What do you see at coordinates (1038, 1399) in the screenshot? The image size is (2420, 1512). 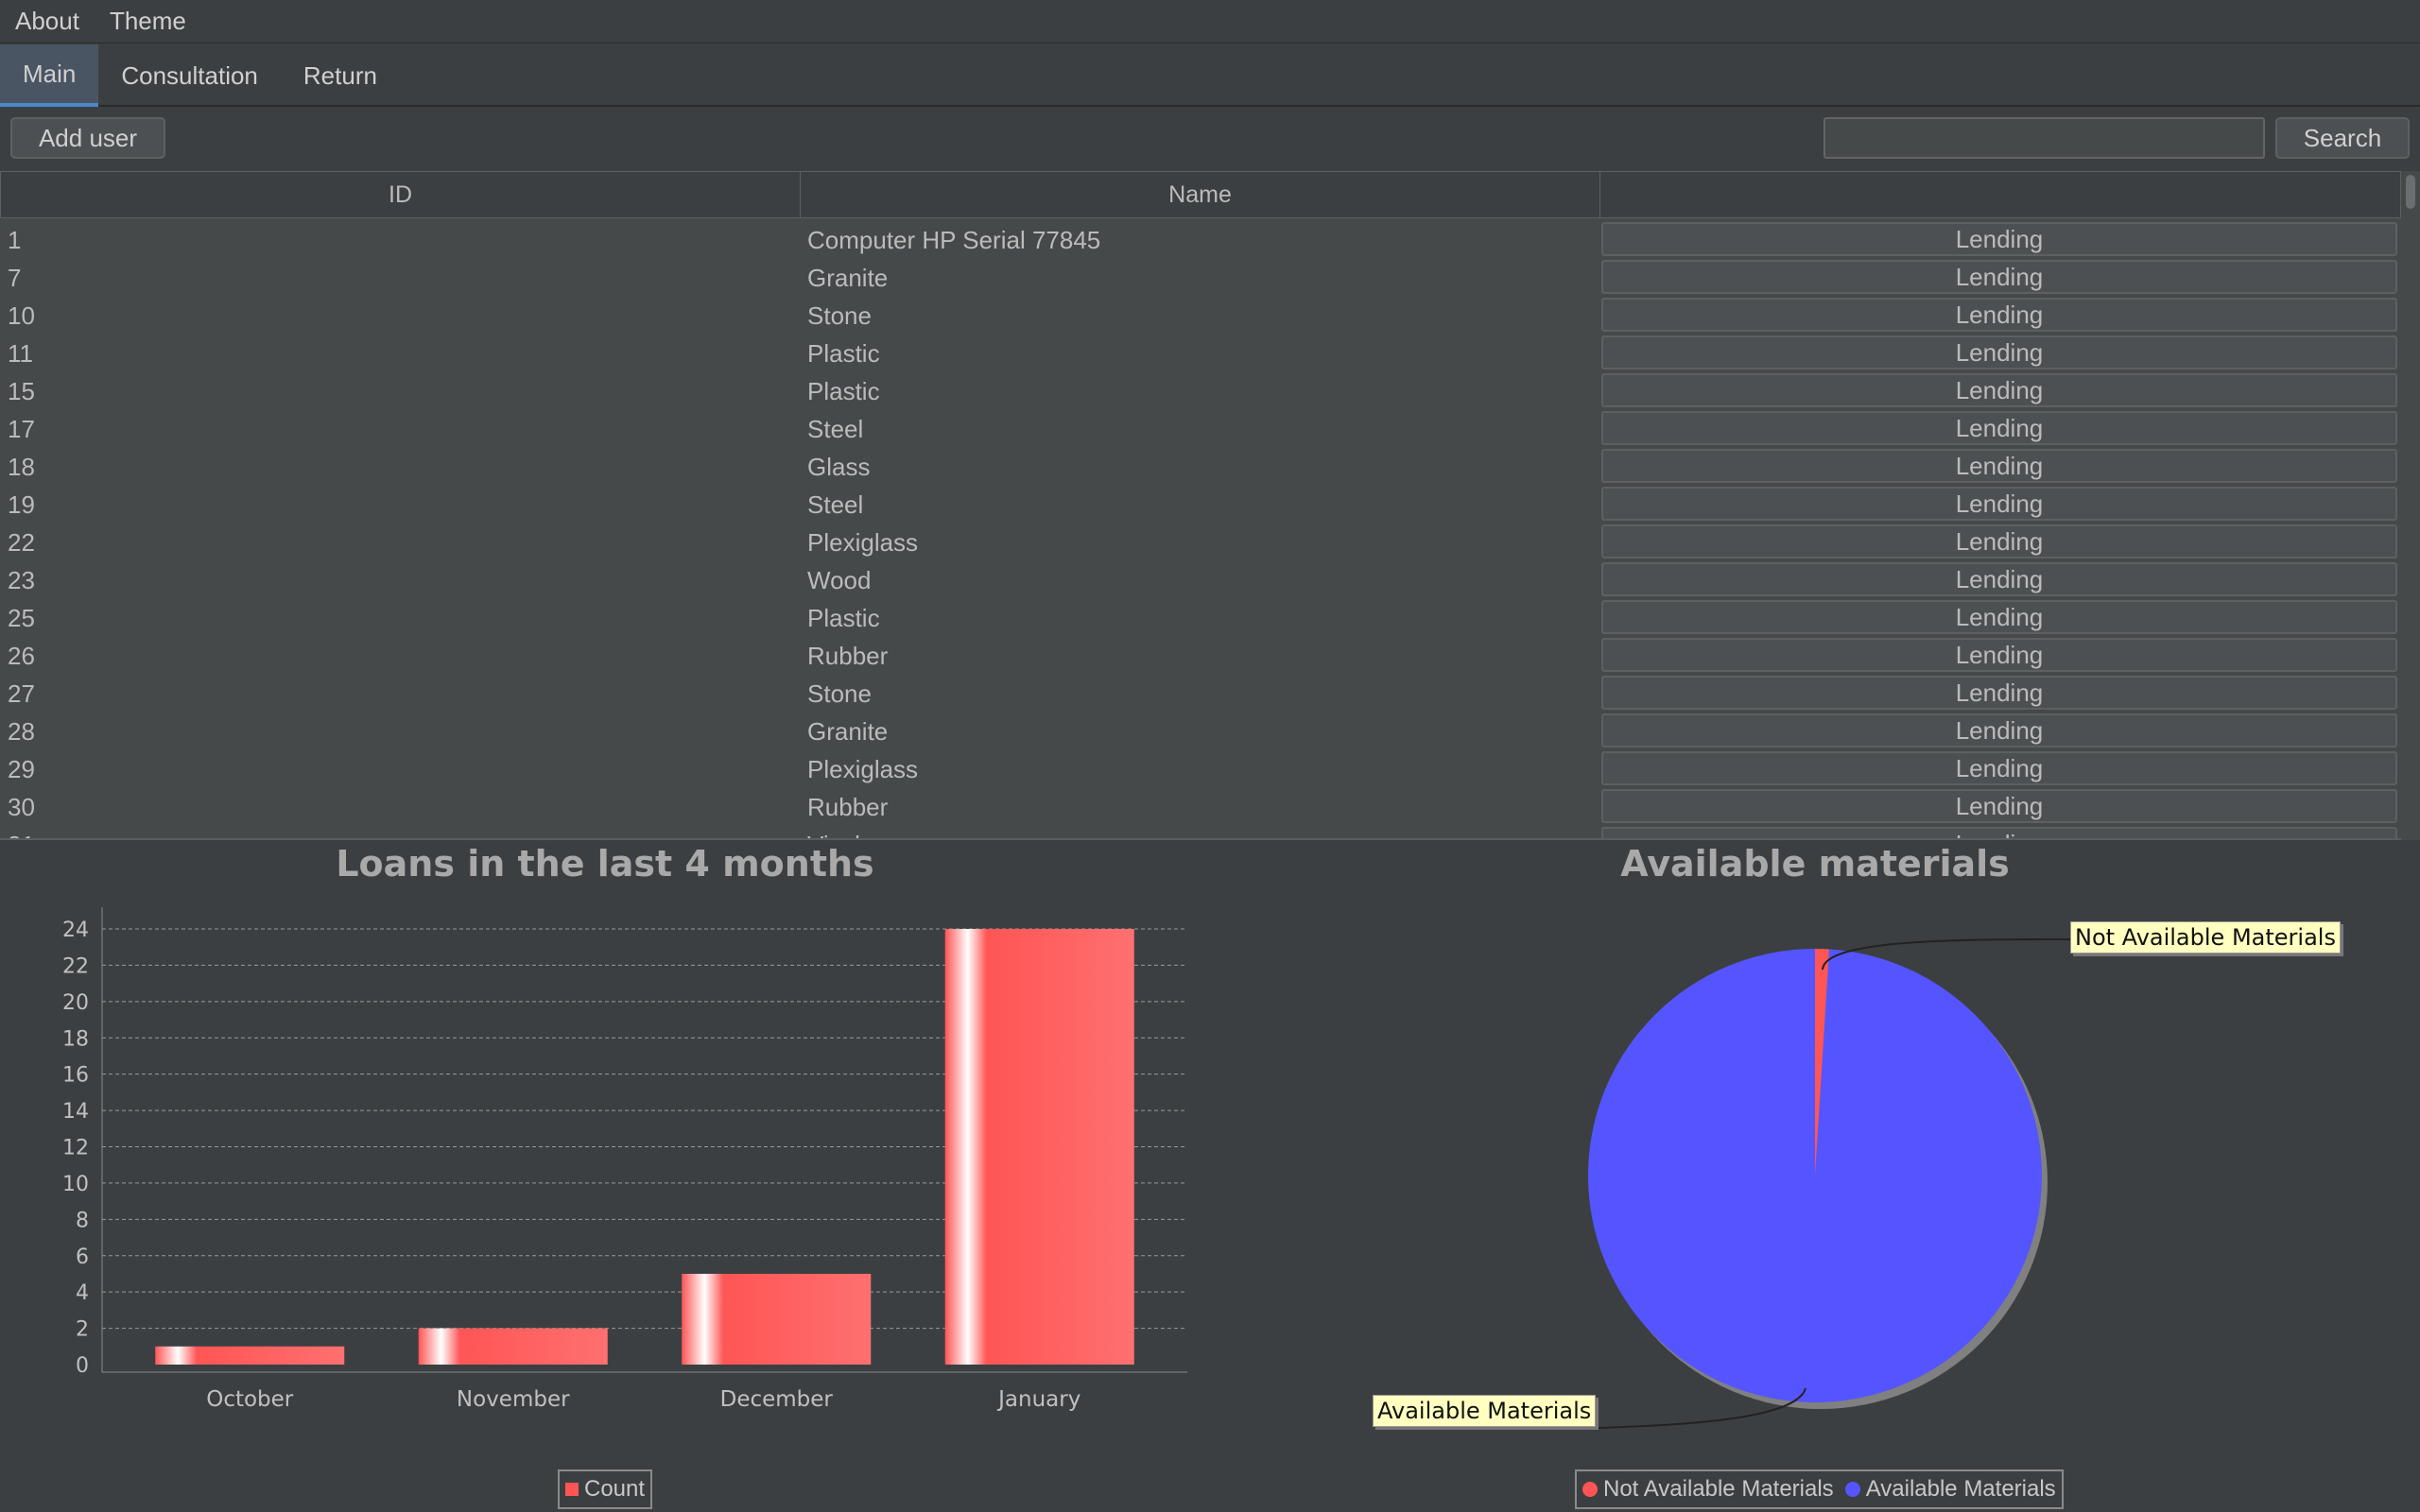 I see `x-tick-label: January` at bounding box center [1038, 1399].